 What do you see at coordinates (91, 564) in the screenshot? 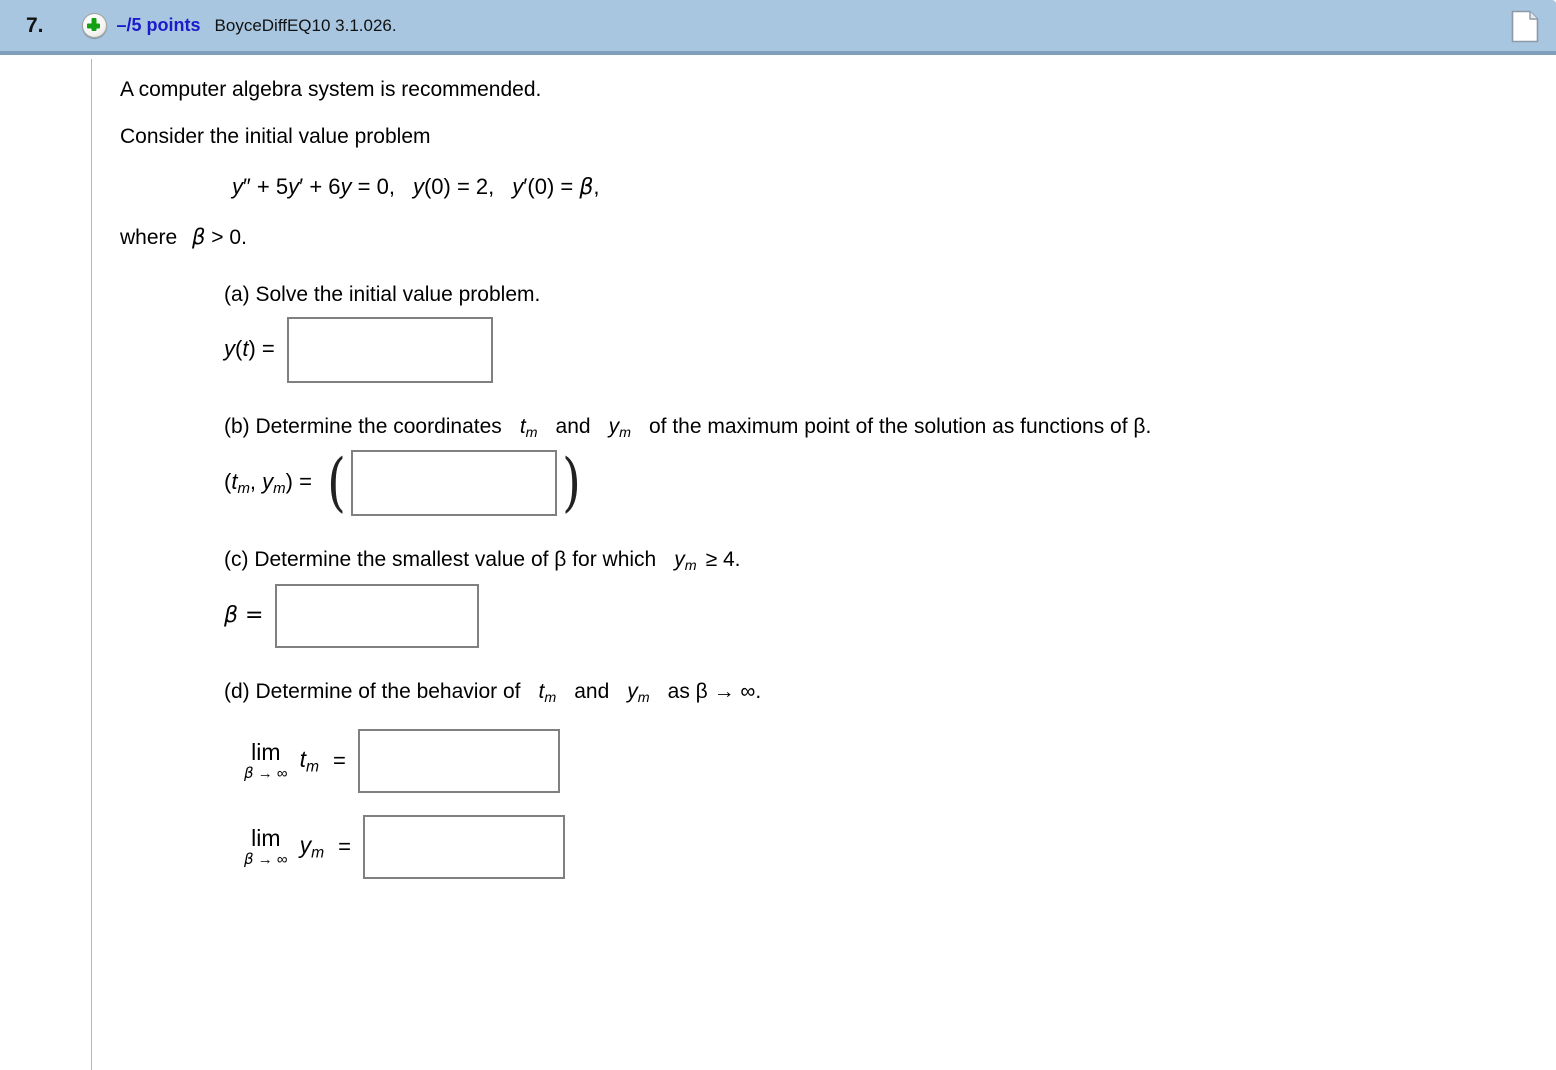
I see `content-divider` at bounding box center [91, 564].